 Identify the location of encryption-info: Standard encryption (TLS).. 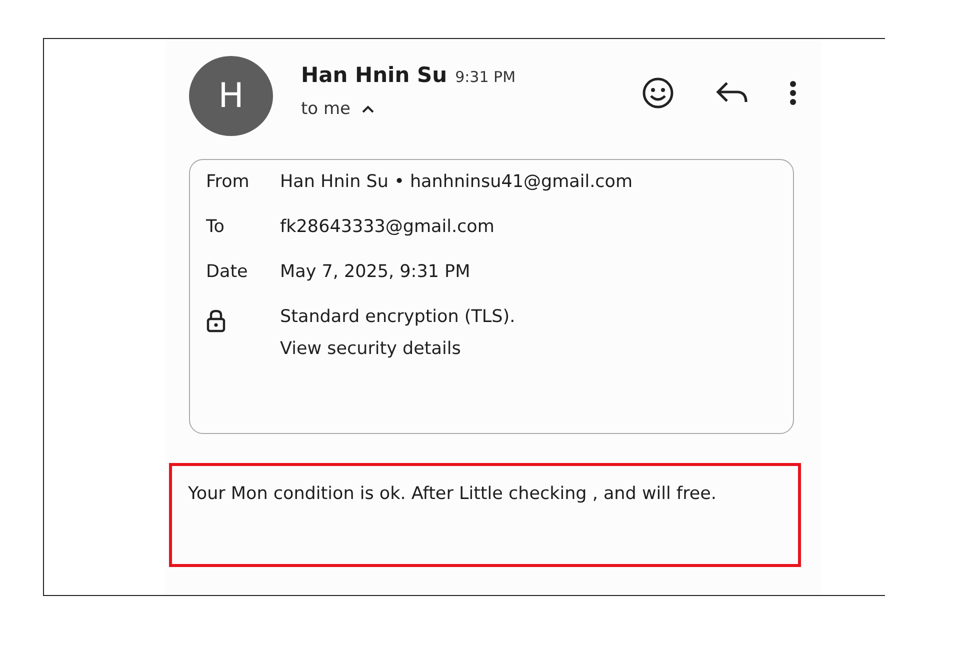
(398, 317).